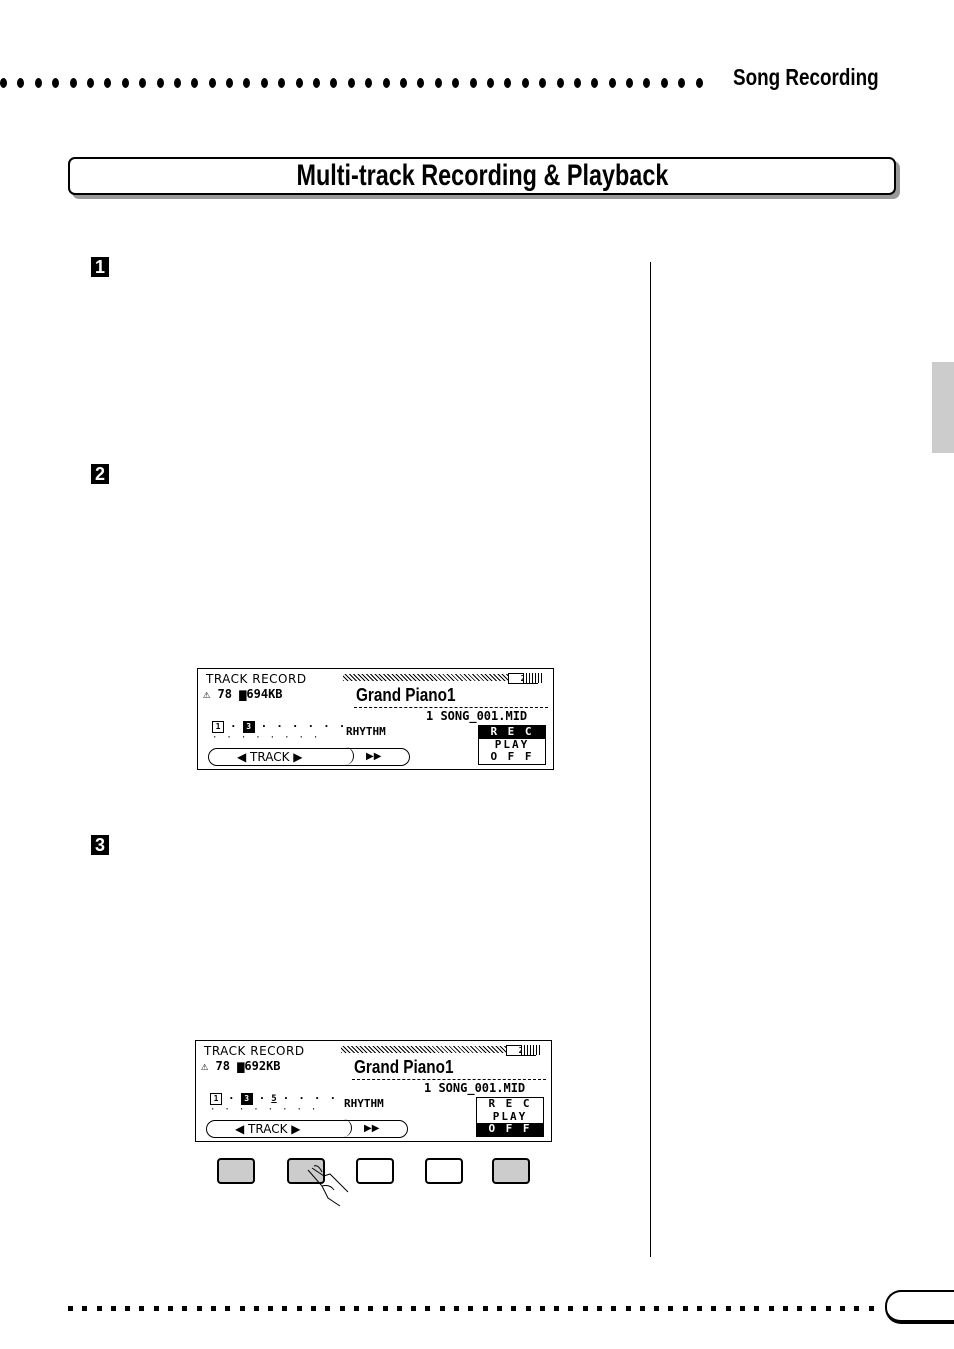 The height and width of the screenshot is (1349, 954). Describe the element at coordinates (356, 84) in the screenshot. I see `header-dot-leader` at that location.